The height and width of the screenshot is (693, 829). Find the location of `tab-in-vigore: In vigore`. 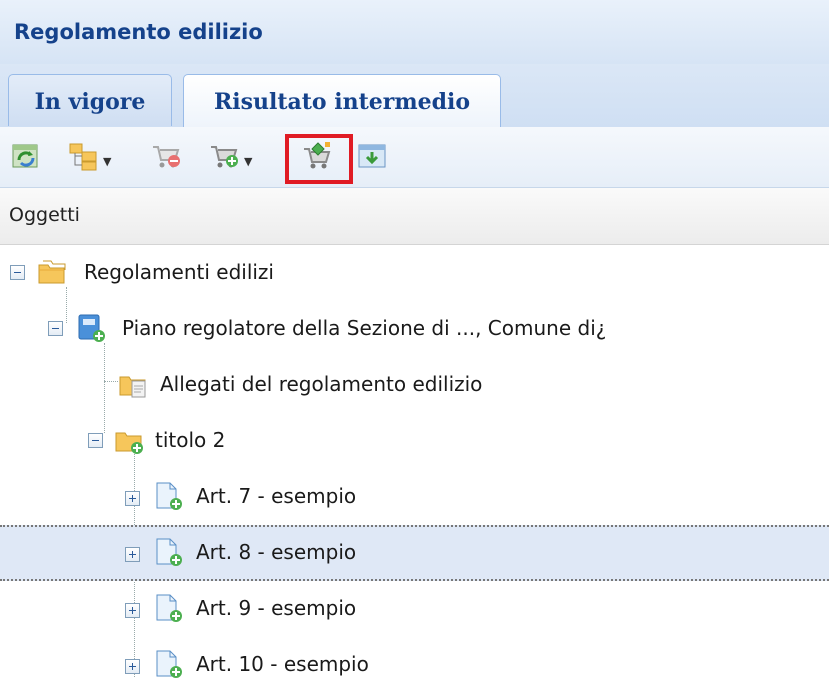

tab-in-vigore: In vigore is located at coordinates (90, 100).